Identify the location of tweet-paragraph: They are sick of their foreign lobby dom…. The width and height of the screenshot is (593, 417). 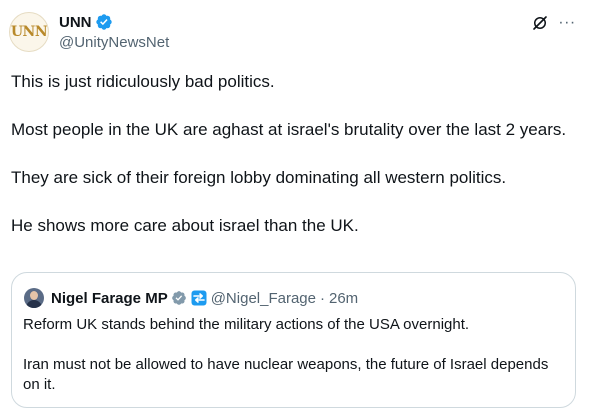
(259, 177).